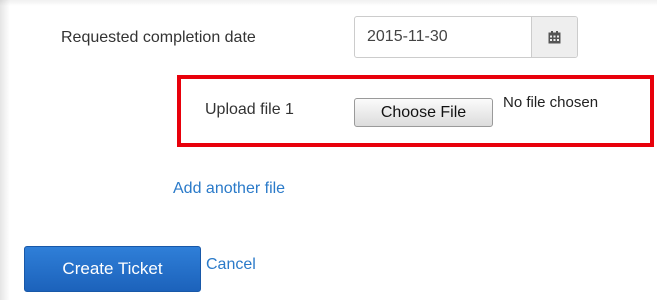 Image resolution: width=657 pixels, height=300 pixels. I want to click on calendar-button, so click(554, 37).